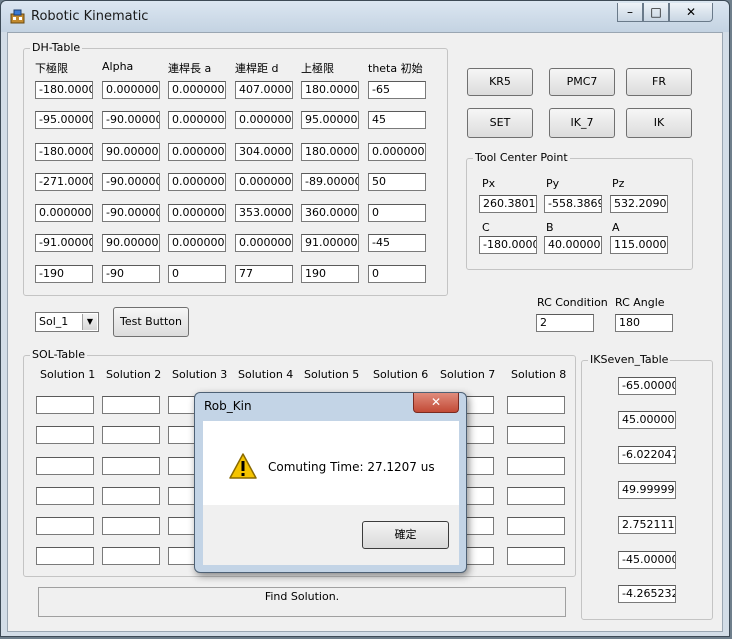 The image size is (732, 639). What do you see at coordinates (264, 90) in the screenshot?
I see `dh-cell-field: 407.000000` at bounding box center [264, 90].